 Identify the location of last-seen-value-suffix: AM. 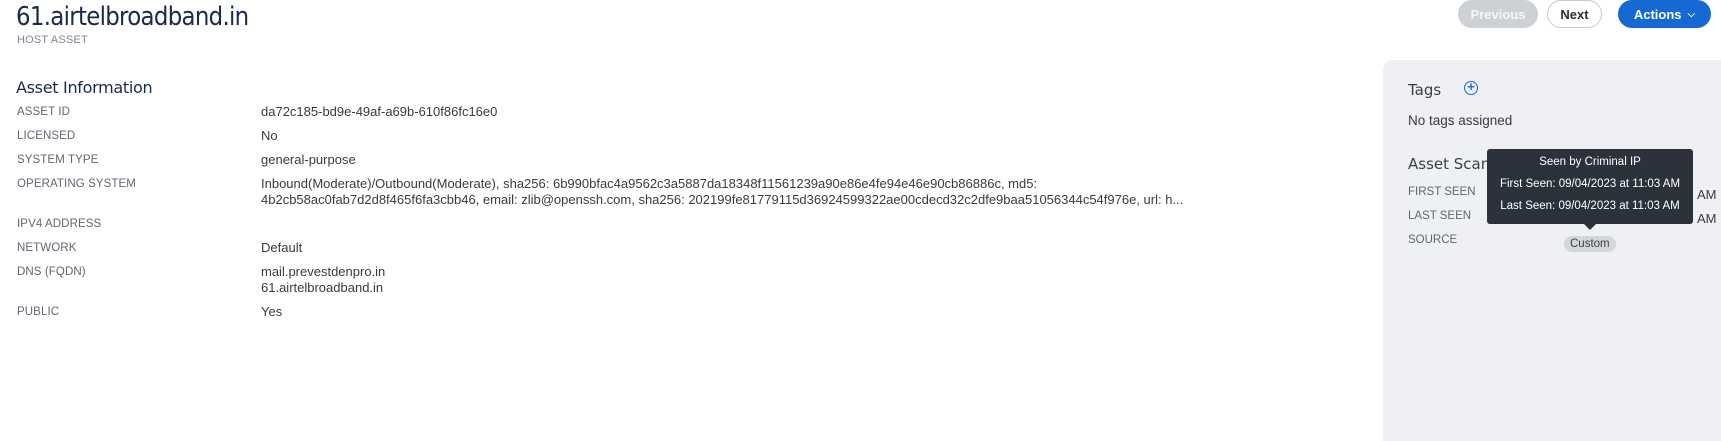
(1707, 218).